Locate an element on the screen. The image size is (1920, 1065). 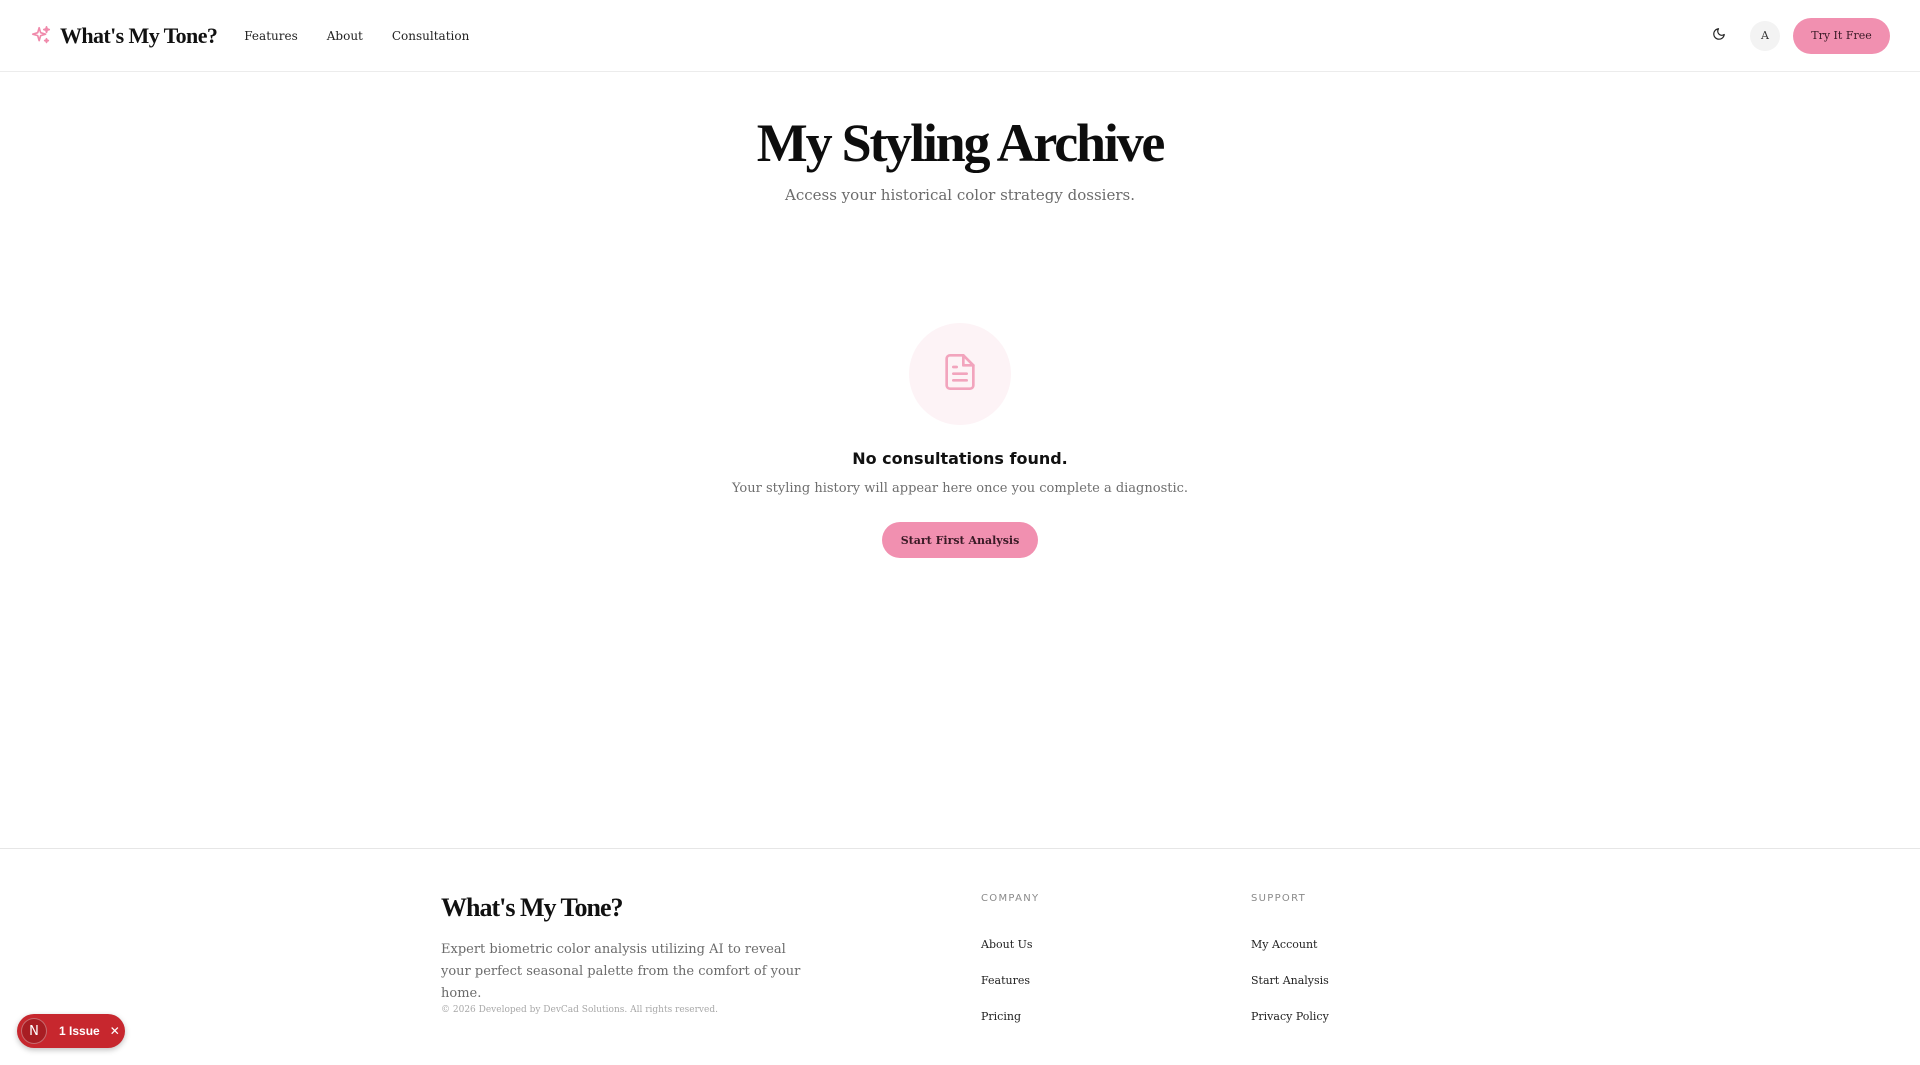
footer-brand: What's My Tone? is located at coordinates (532, 907).